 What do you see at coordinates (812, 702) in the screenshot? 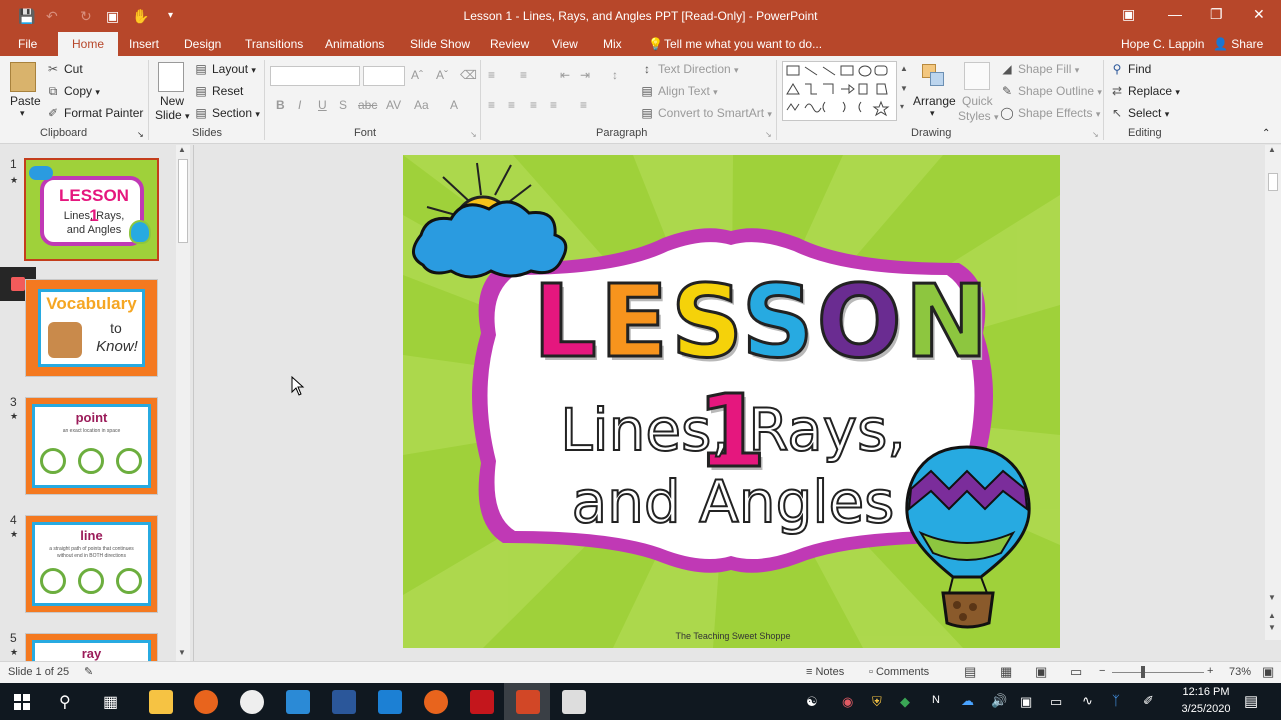
I see `people-icon: ☯` at bounding box center [812, 702].